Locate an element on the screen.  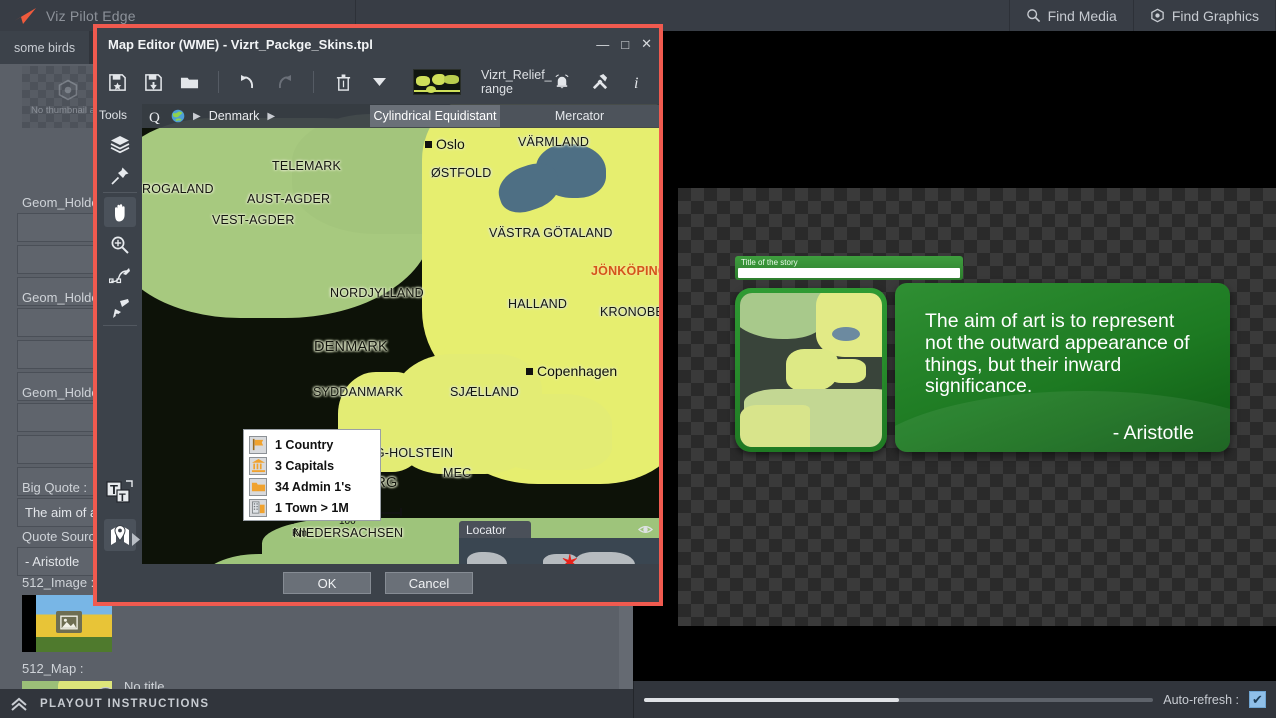
legend-row-town: 1 Town > 1M is located at coordinates (312, 507).